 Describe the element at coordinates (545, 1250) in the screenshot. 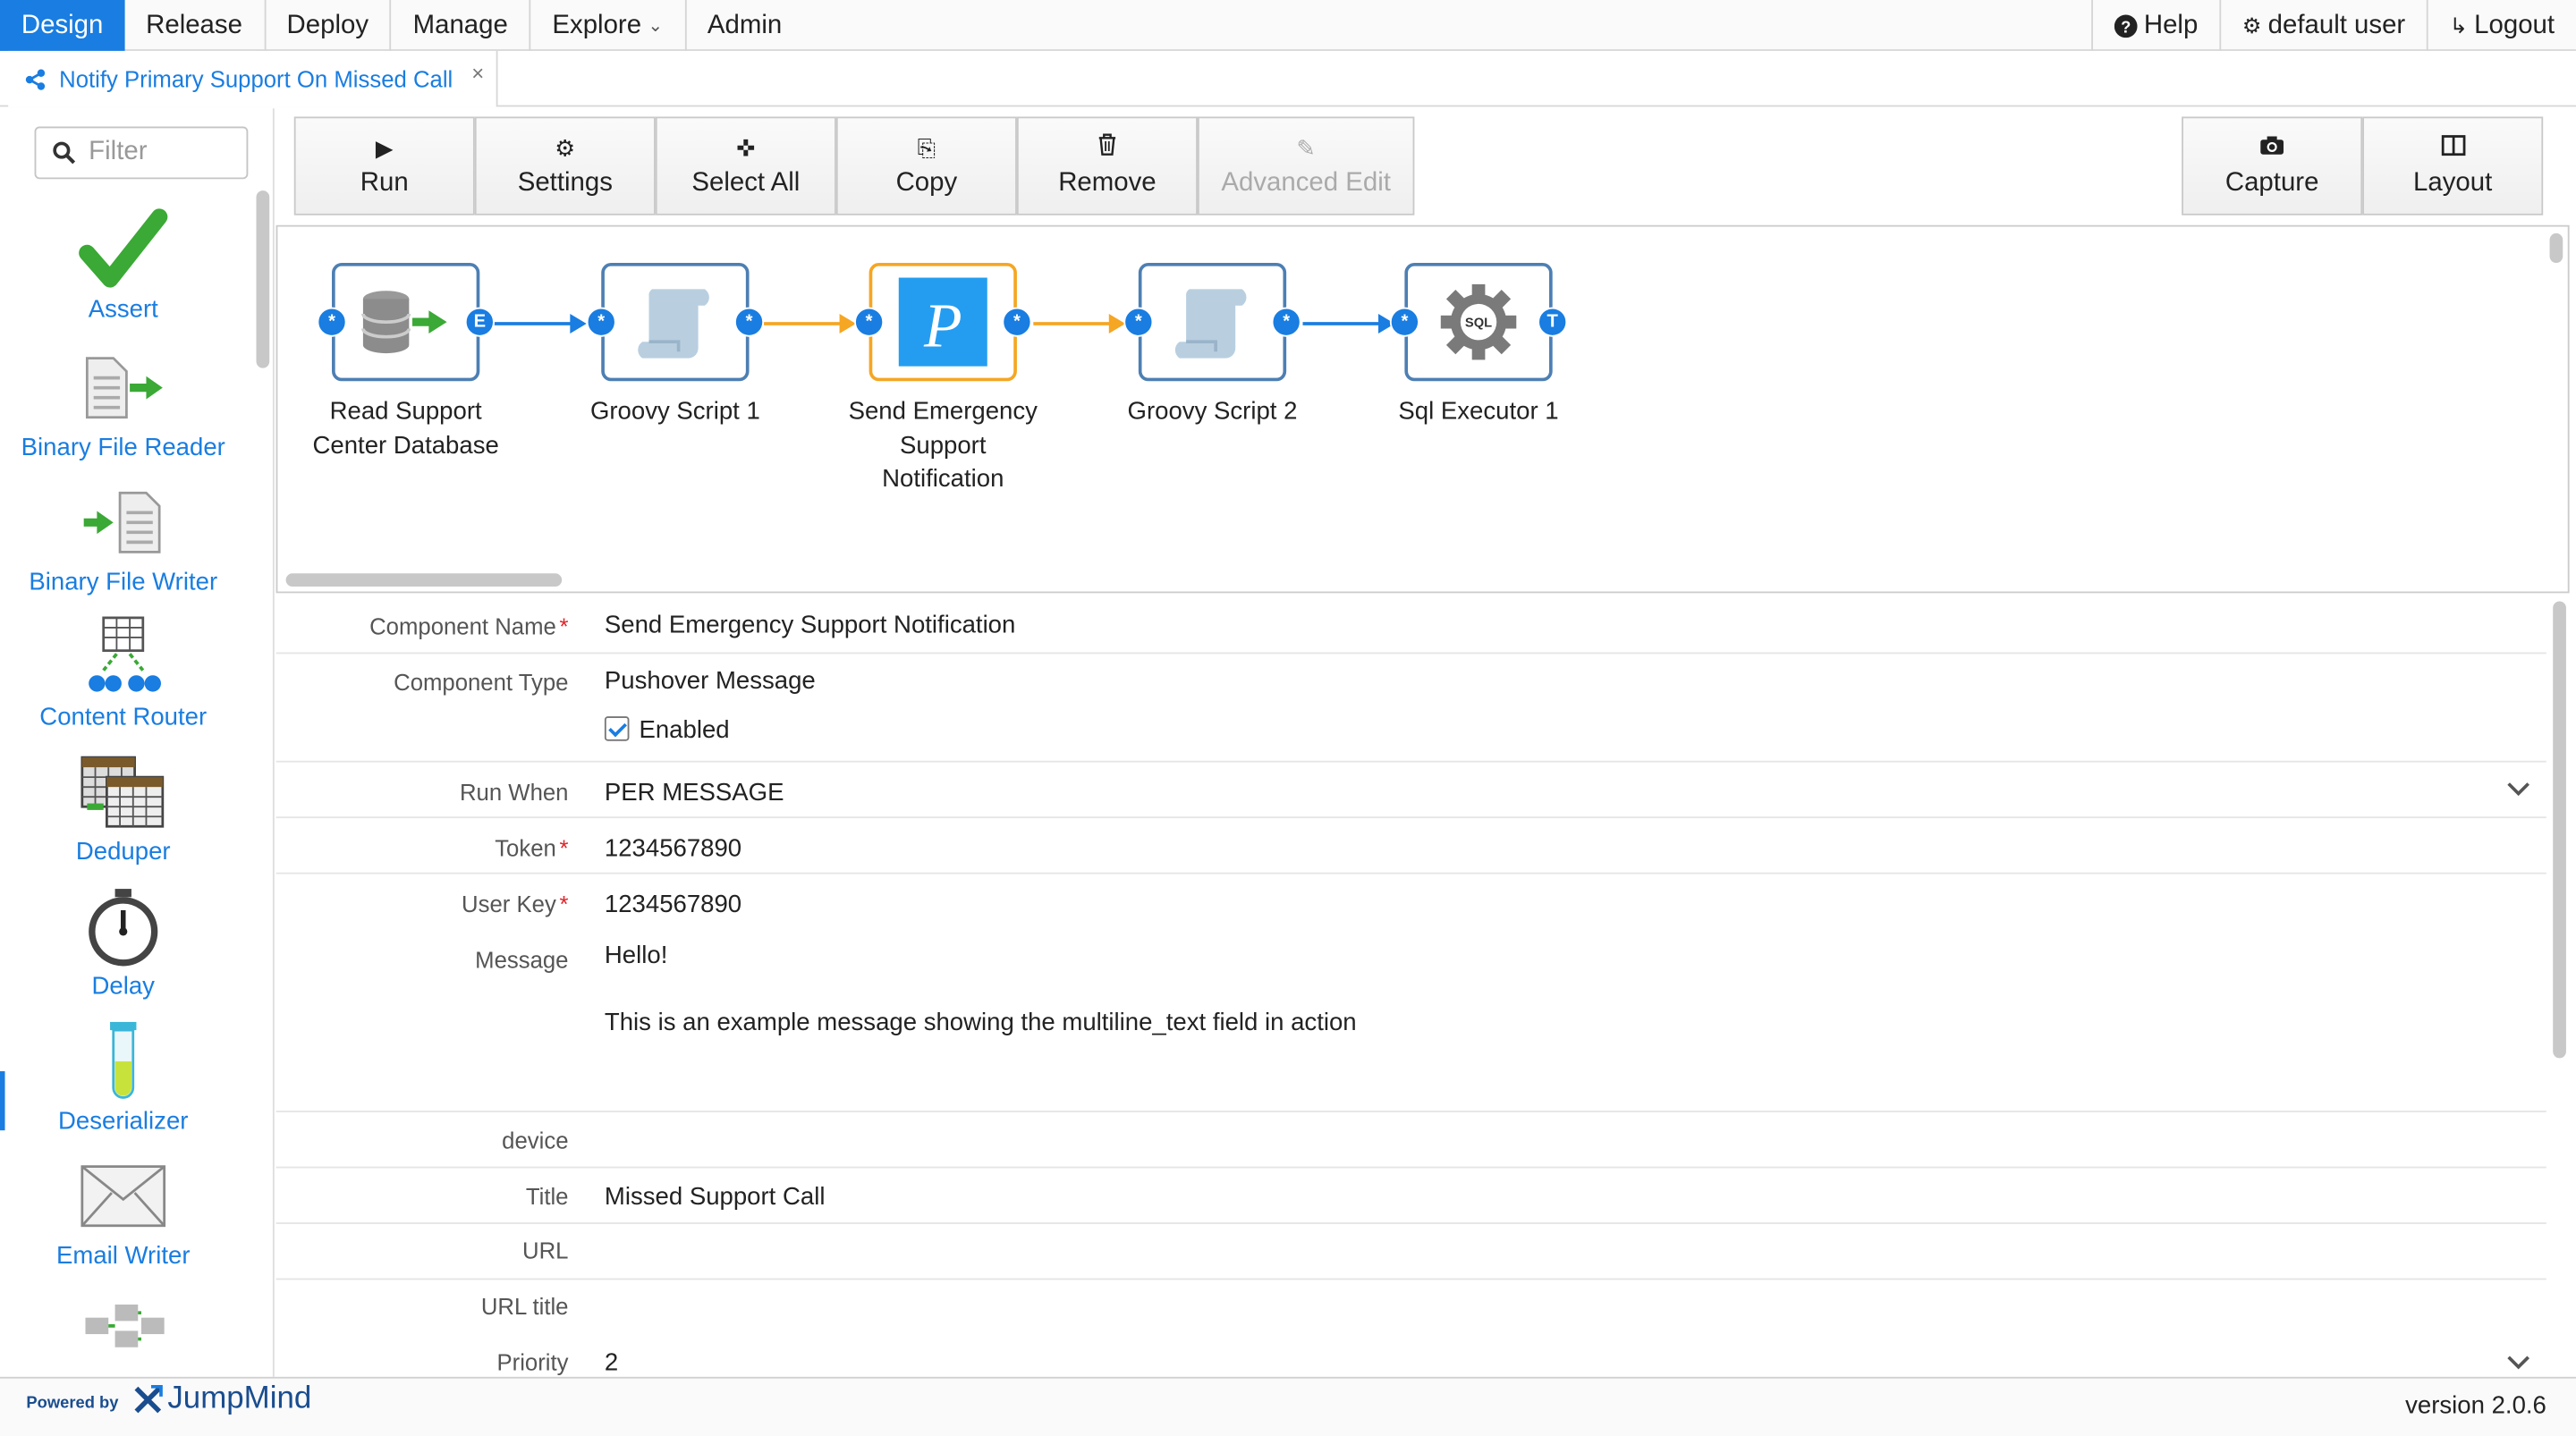

I see `prop-label: URL` at that location.